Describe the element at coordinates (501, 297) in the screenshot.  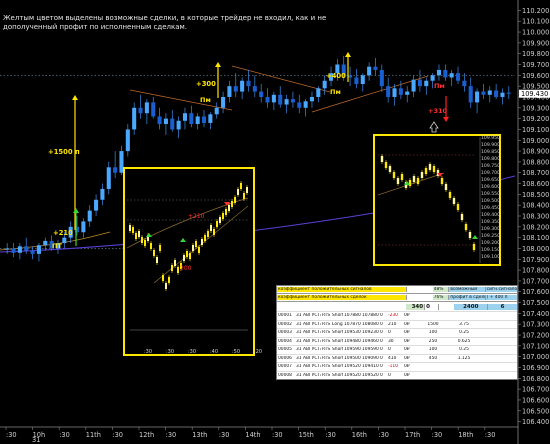
I see `header-score-2: ( + 400 п` at that location.